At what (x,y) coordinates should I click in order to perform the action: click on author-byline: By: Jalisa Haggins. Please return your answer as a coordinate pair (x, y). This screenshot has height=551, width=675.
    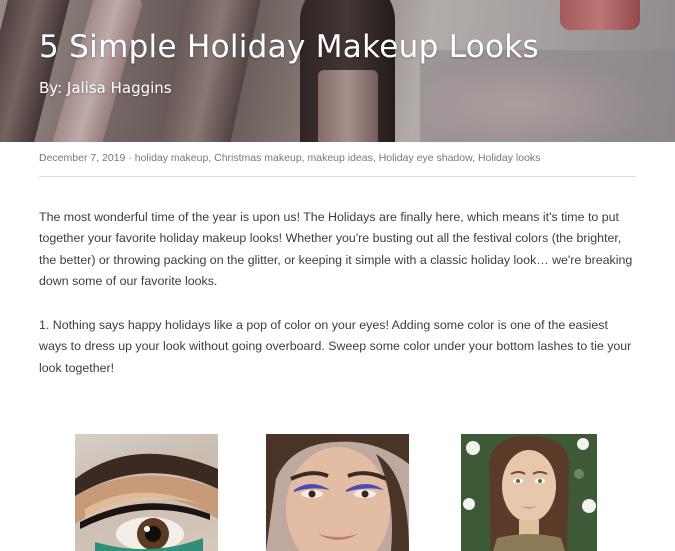
    Looking at the image, I should click on (105, 88).